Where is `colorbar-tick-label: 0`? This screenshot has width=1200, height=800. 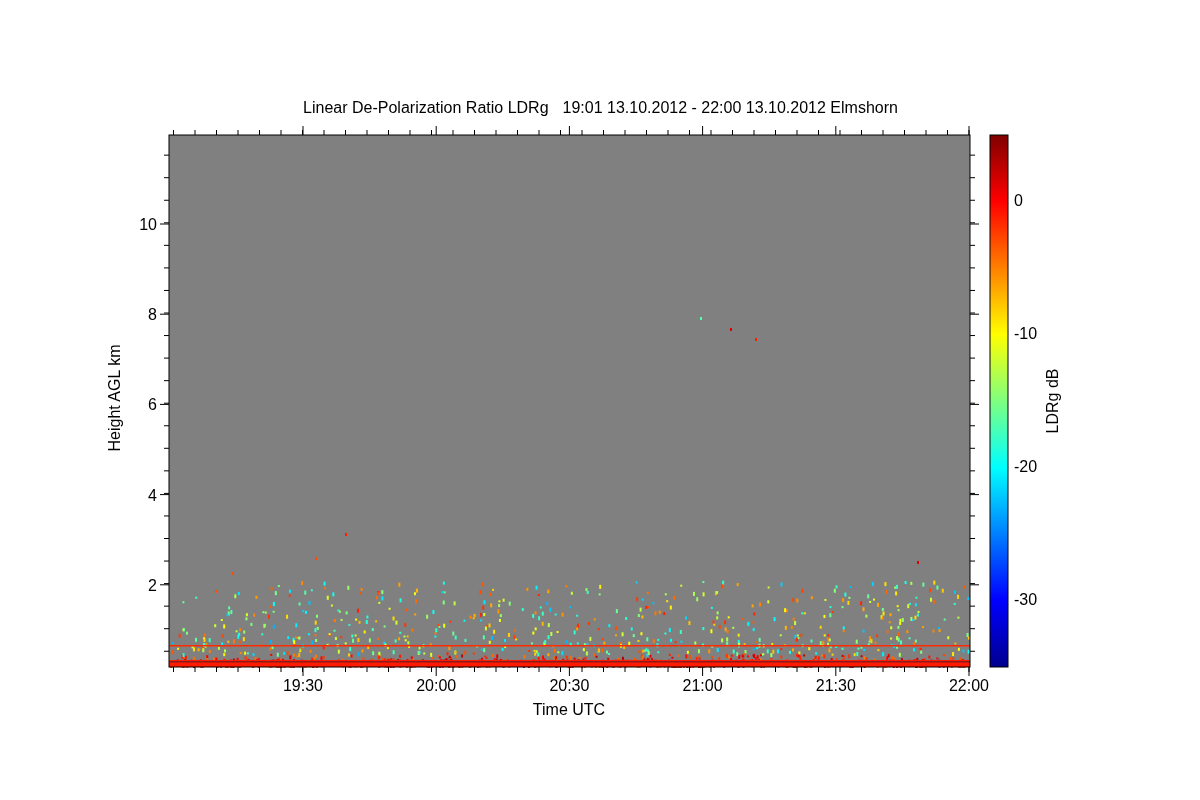 colorbar-tick-label: 0 is located at coordinates (1018, 200).